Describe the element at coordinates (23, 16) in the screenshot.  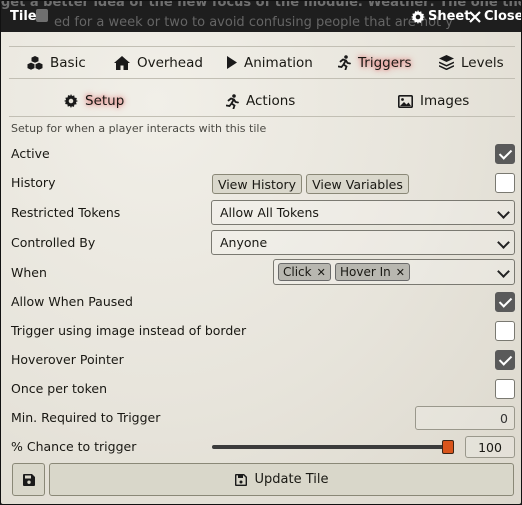
I see `window-title: Tile` at that location.